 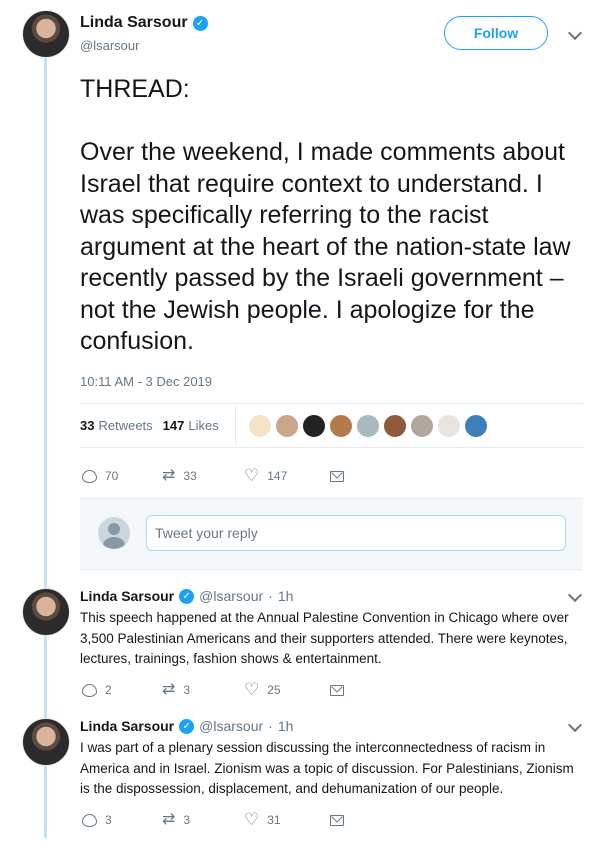 What do you see at coordinates (173, 425) in the screenshot?
I see `likes-count: 147` at bounding box center [173, 425].